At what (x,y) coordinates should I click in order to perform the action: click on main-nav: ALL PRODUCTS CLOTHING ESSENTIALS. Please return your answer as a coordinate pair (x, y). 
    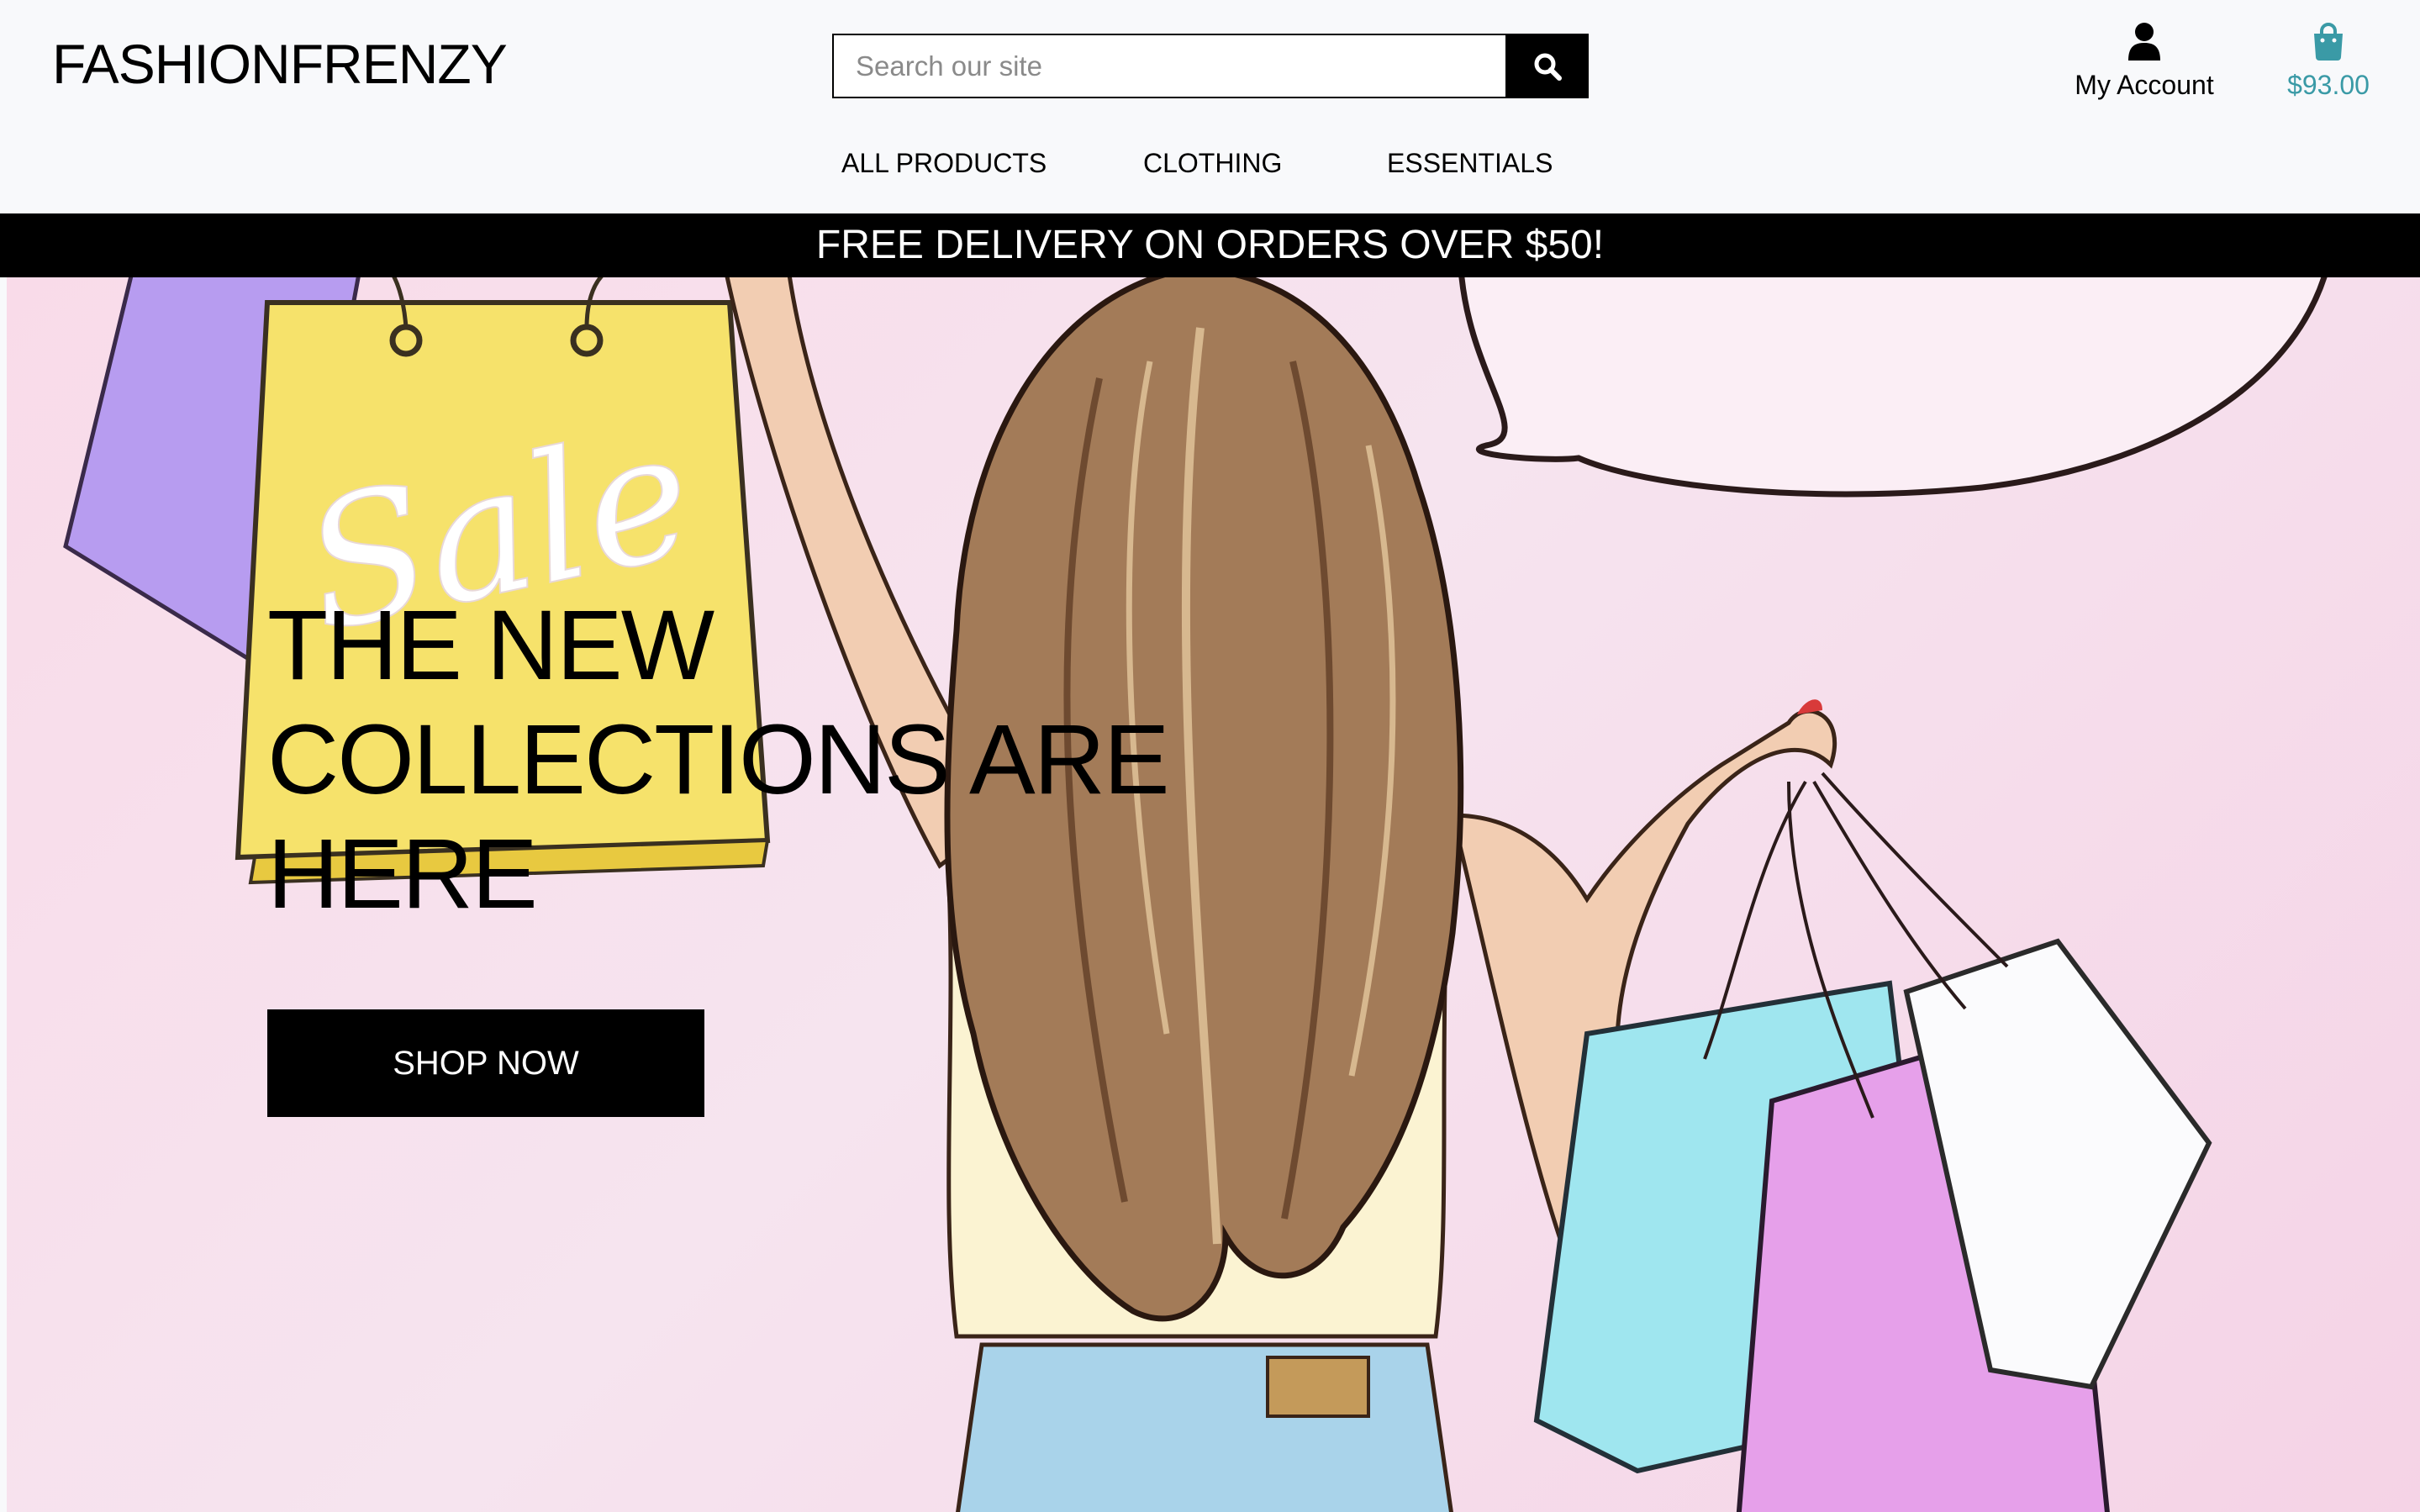
    Looking at the image, I should click on (1210, 168).